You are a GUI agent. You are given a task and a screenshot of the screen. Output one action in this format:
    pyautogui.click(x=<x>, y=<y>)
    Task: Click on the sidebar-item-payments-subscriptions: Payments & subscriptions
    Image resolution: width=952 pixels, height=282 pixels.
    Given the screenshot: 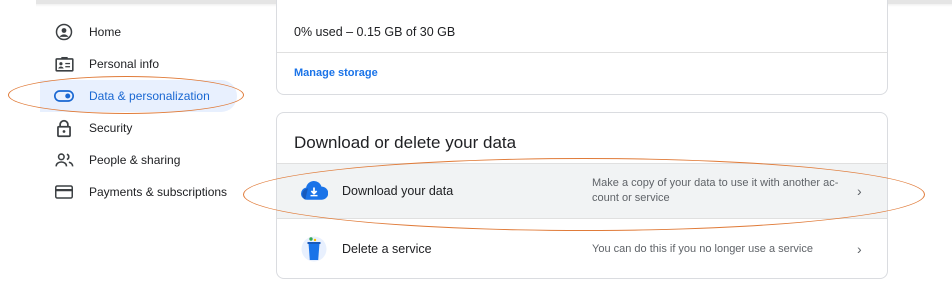 What is the action you would take?
    pyautogui.click(x=142, y=192)
    